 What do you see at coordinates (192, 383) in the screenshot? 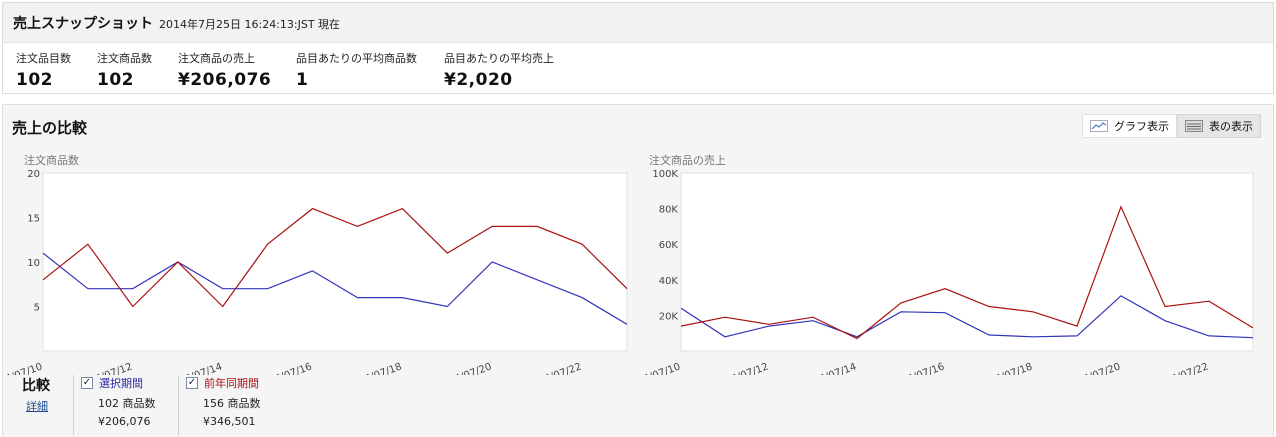
I see `prior-year-checkbox: ✓` at bounding box center [192, 383].